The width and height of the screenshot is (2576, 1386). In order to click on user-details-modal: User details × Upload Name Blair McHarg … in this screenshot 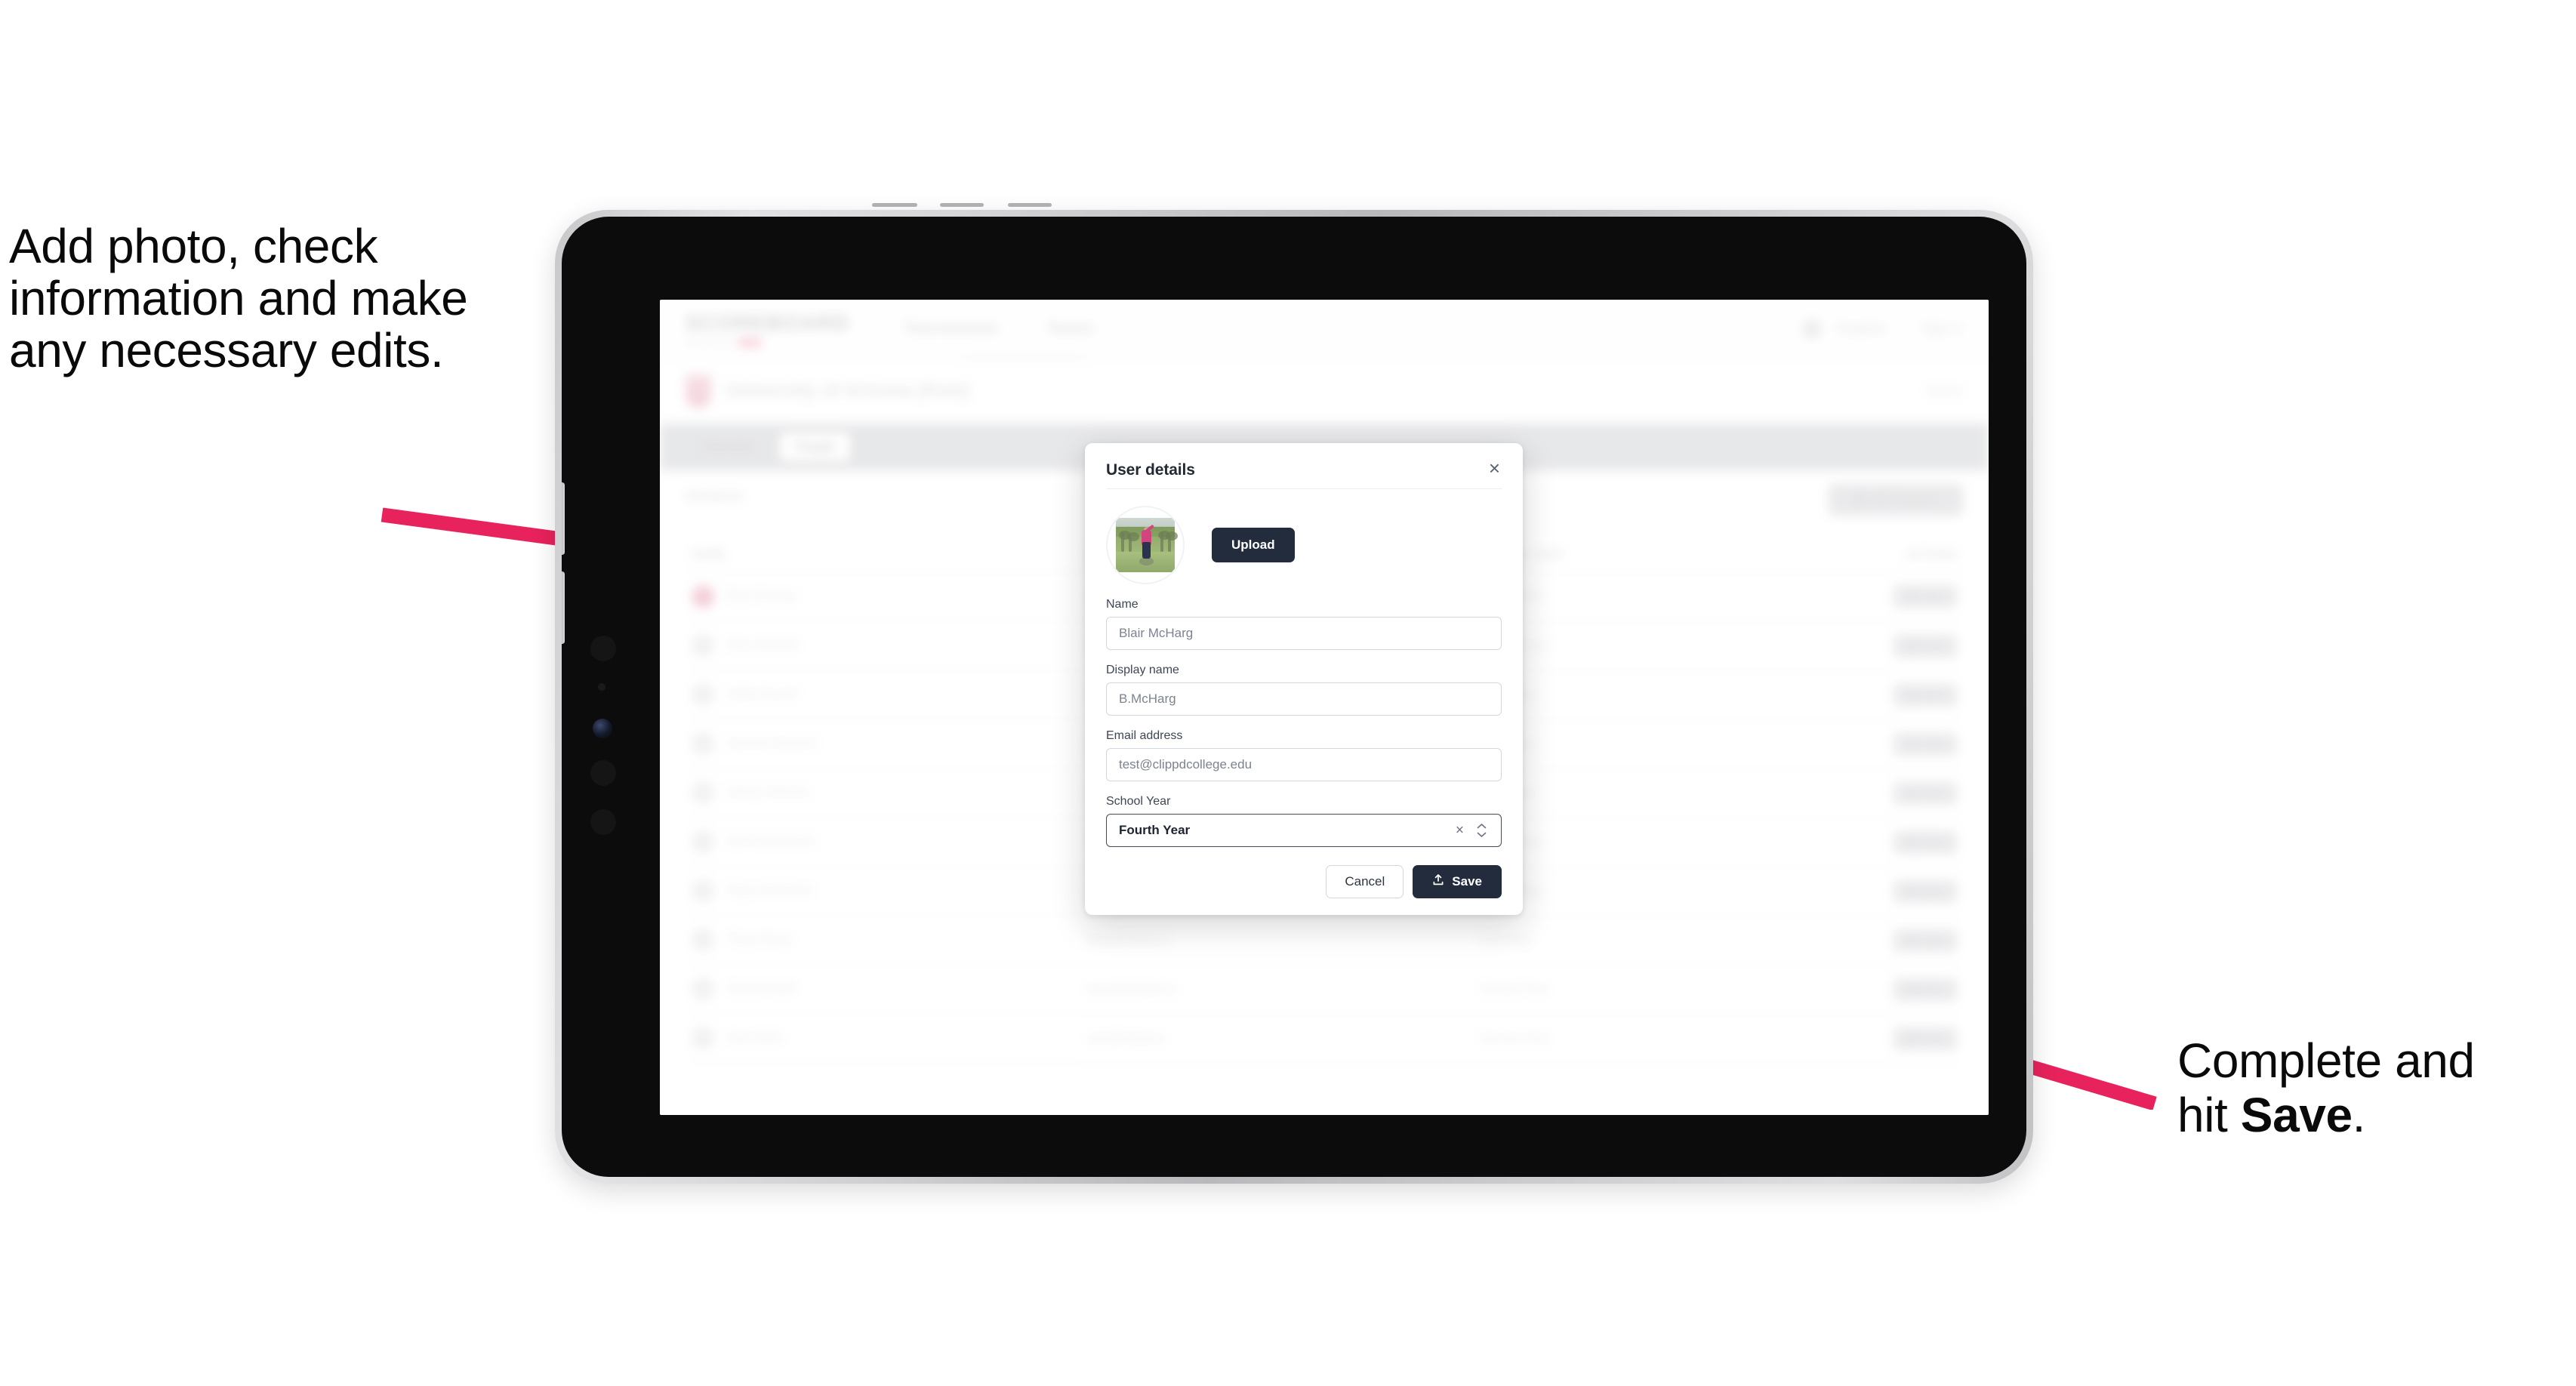, I will do `click(1304, 679)`.